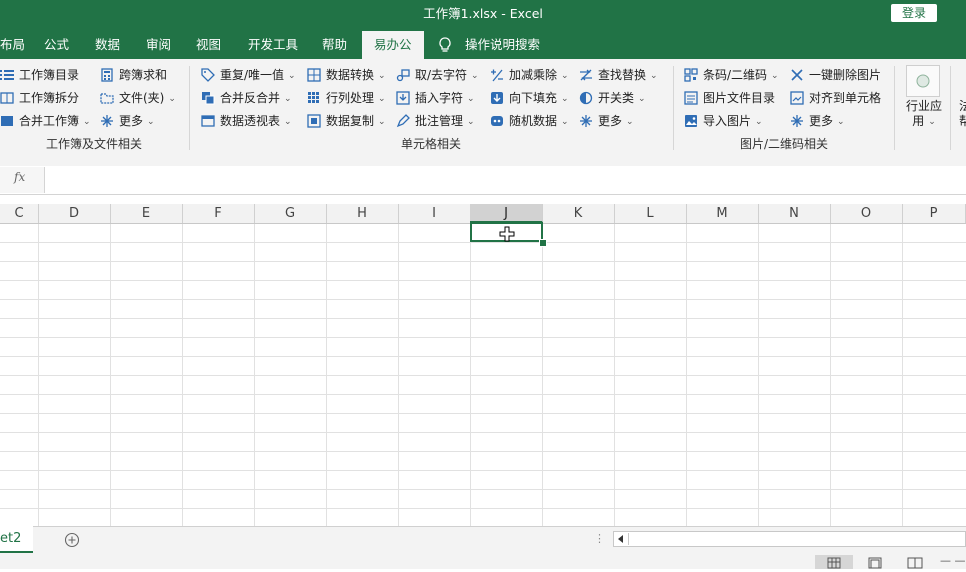 Image resolution: width=966 pixels, height=572 pixels. Describe the element at coordinates (447, 75) in the screenshot. I see `extract-chars-label: 取/去字符 ⌄` at that location.